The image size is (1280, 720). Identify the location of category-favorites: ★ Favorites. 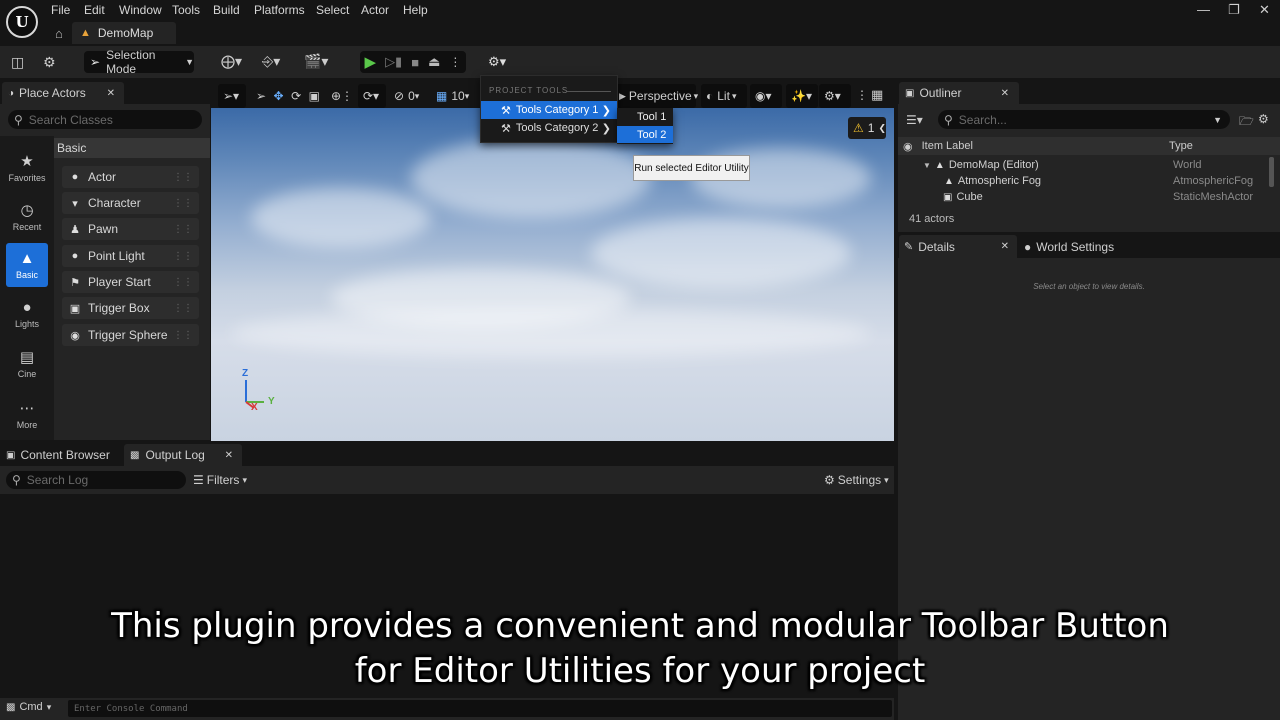
(27, 167).